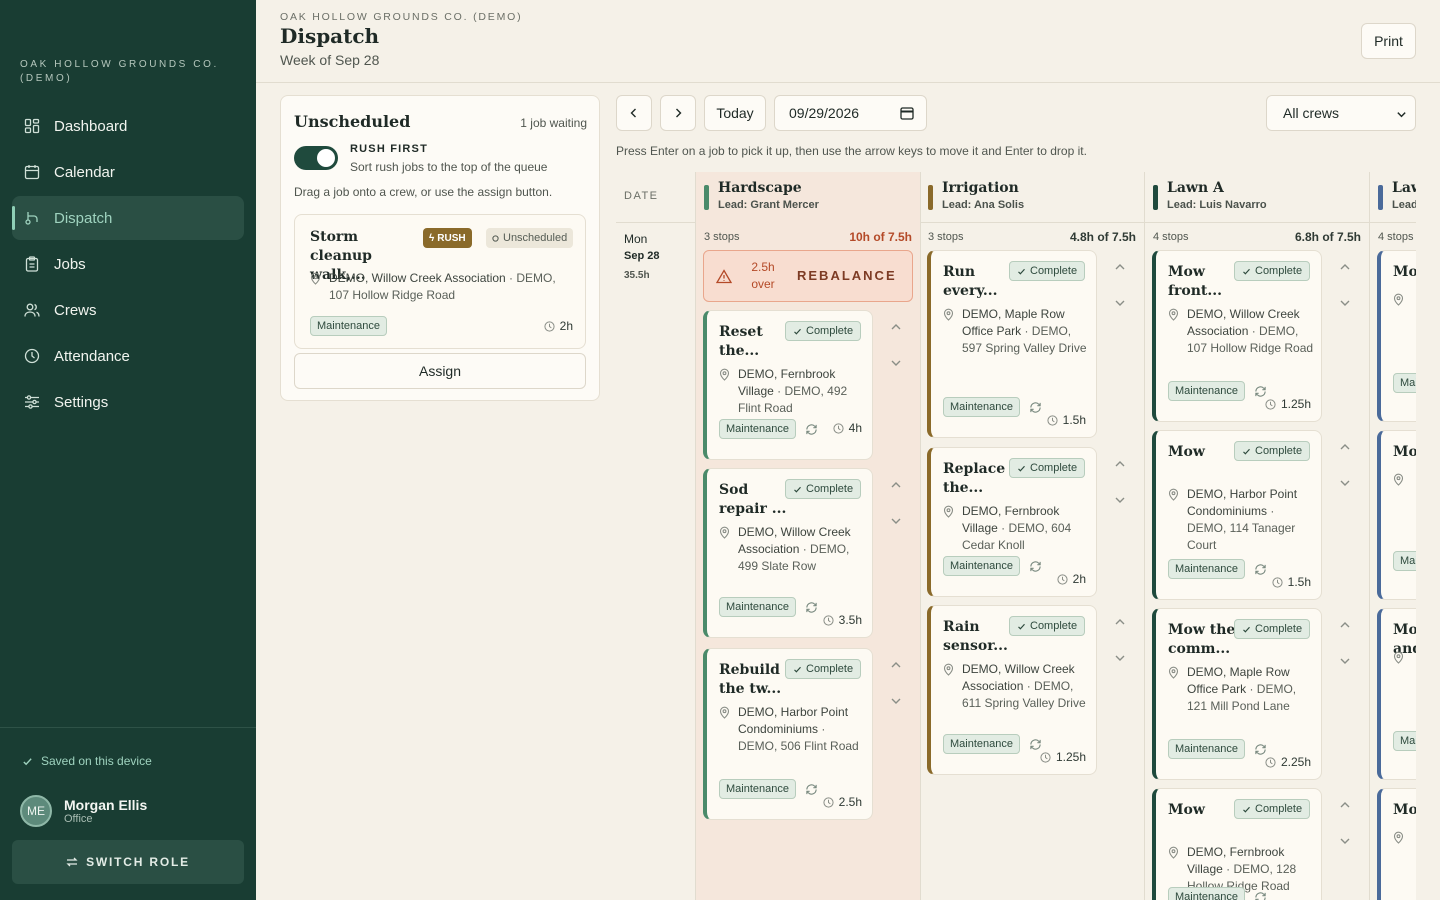 The width and height of the screenshot is (1440, 900). Describe the element at coordinates (128, 862) in the screenshot. I see `switch-role-button: SWITCH ROLE` at that location.